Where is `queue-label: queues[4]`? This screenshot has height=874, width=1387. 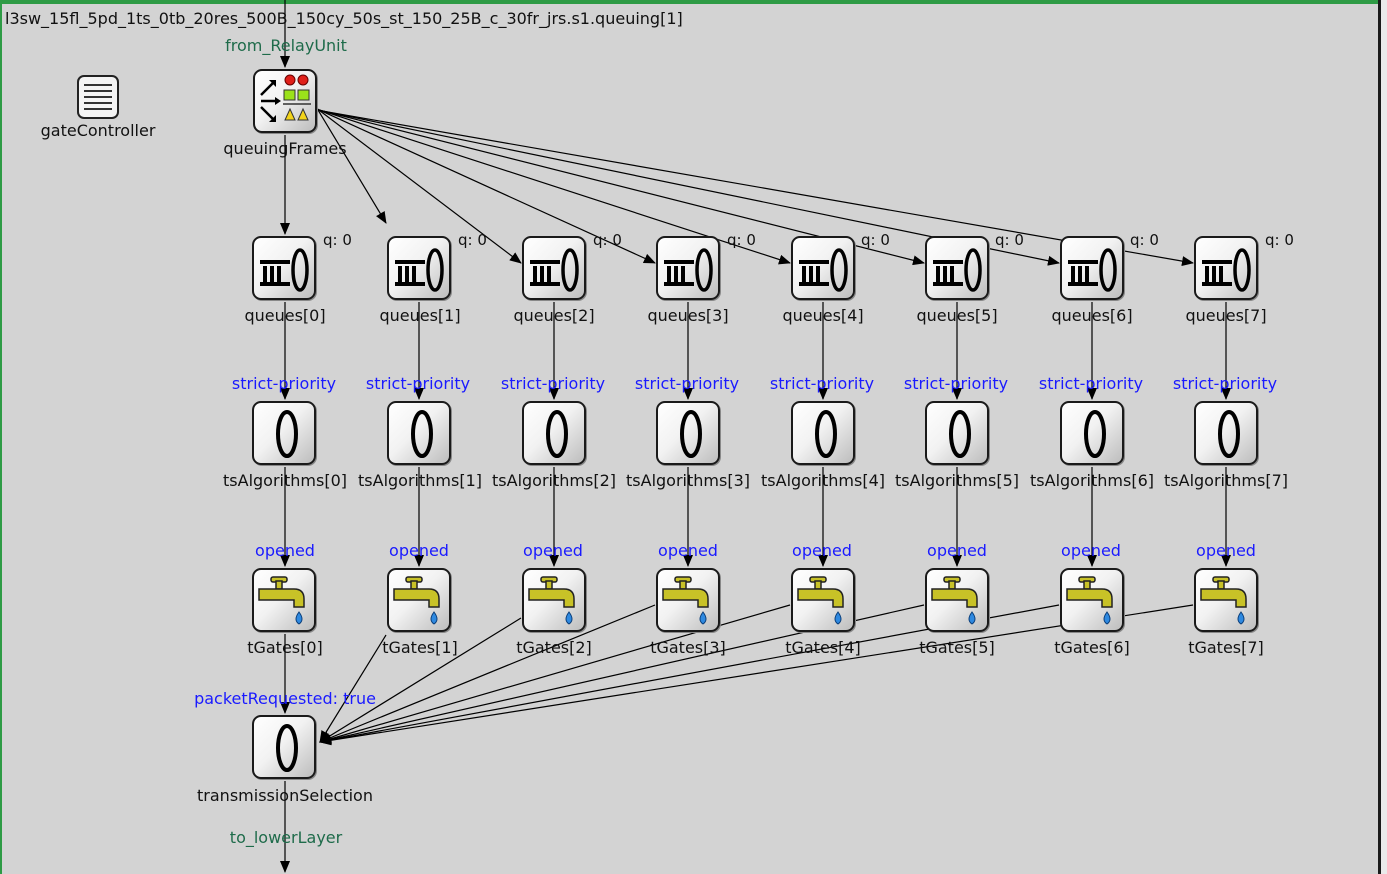
queue-label: queues[4] is located at coordinates (823, 315).